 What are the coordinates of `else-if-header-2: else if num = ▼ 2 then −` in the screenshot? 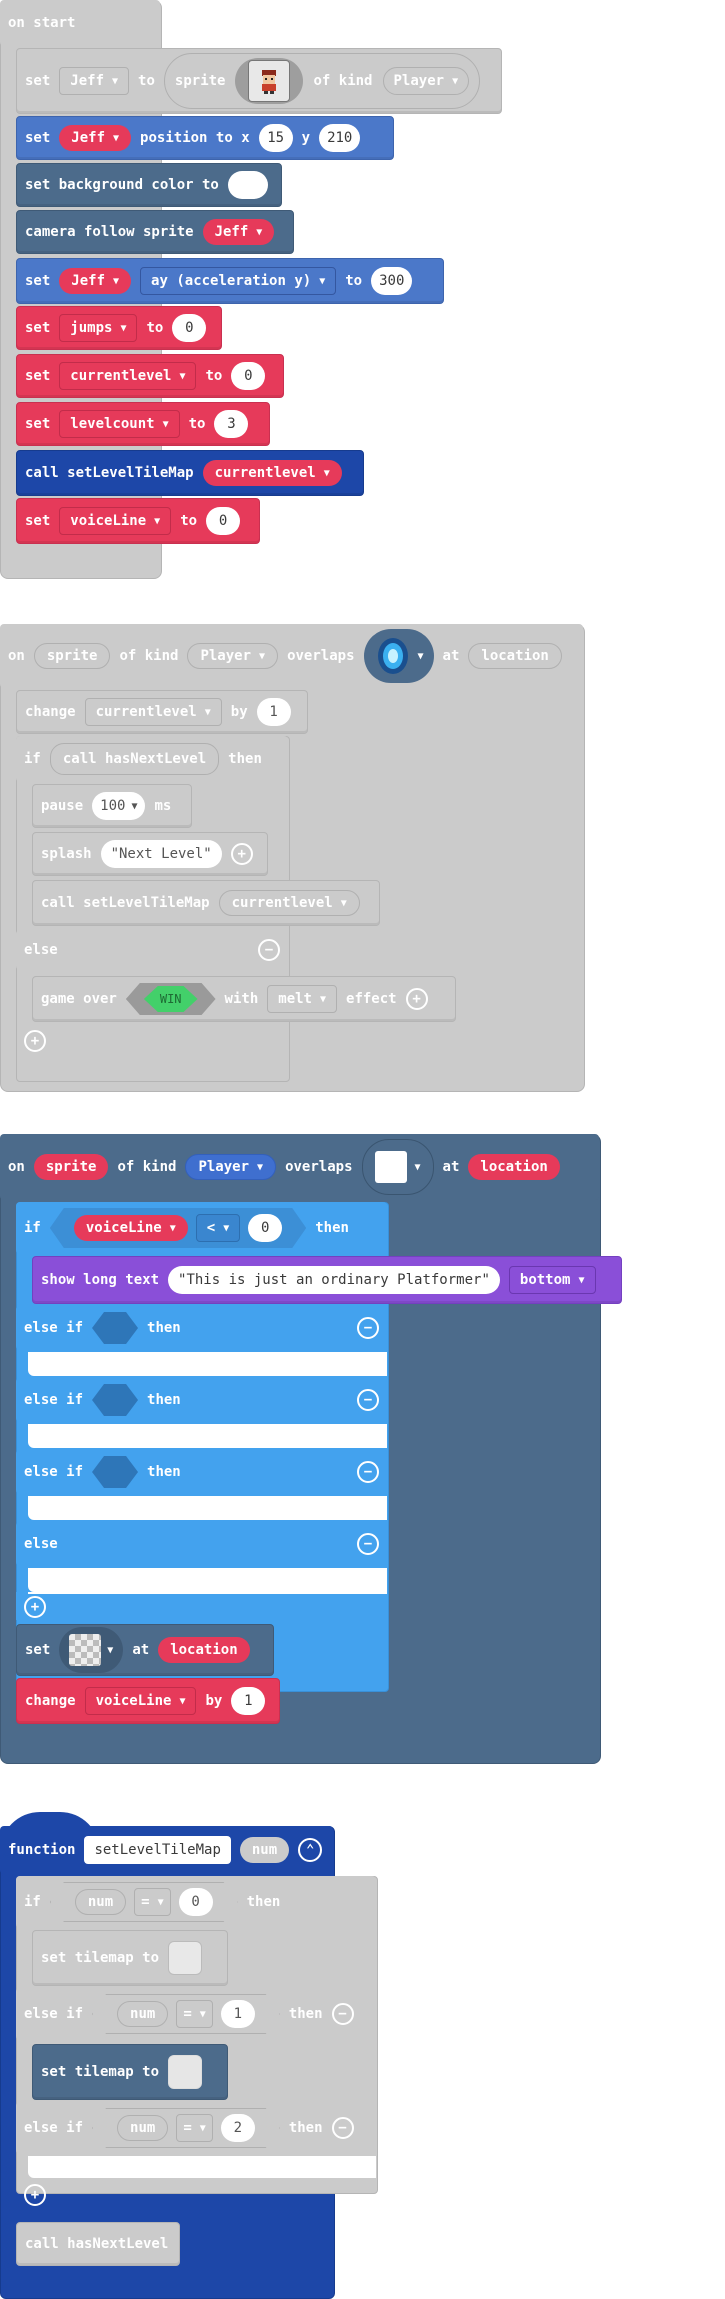 It's located at (196, 2128).